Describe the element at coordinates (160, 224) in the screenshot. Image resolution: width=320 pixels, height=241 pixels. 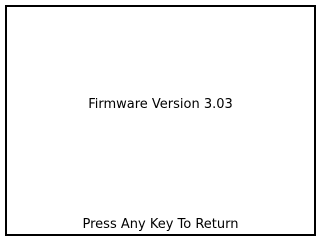
I see `return-prompt: Press Any Key To Return` at that location.